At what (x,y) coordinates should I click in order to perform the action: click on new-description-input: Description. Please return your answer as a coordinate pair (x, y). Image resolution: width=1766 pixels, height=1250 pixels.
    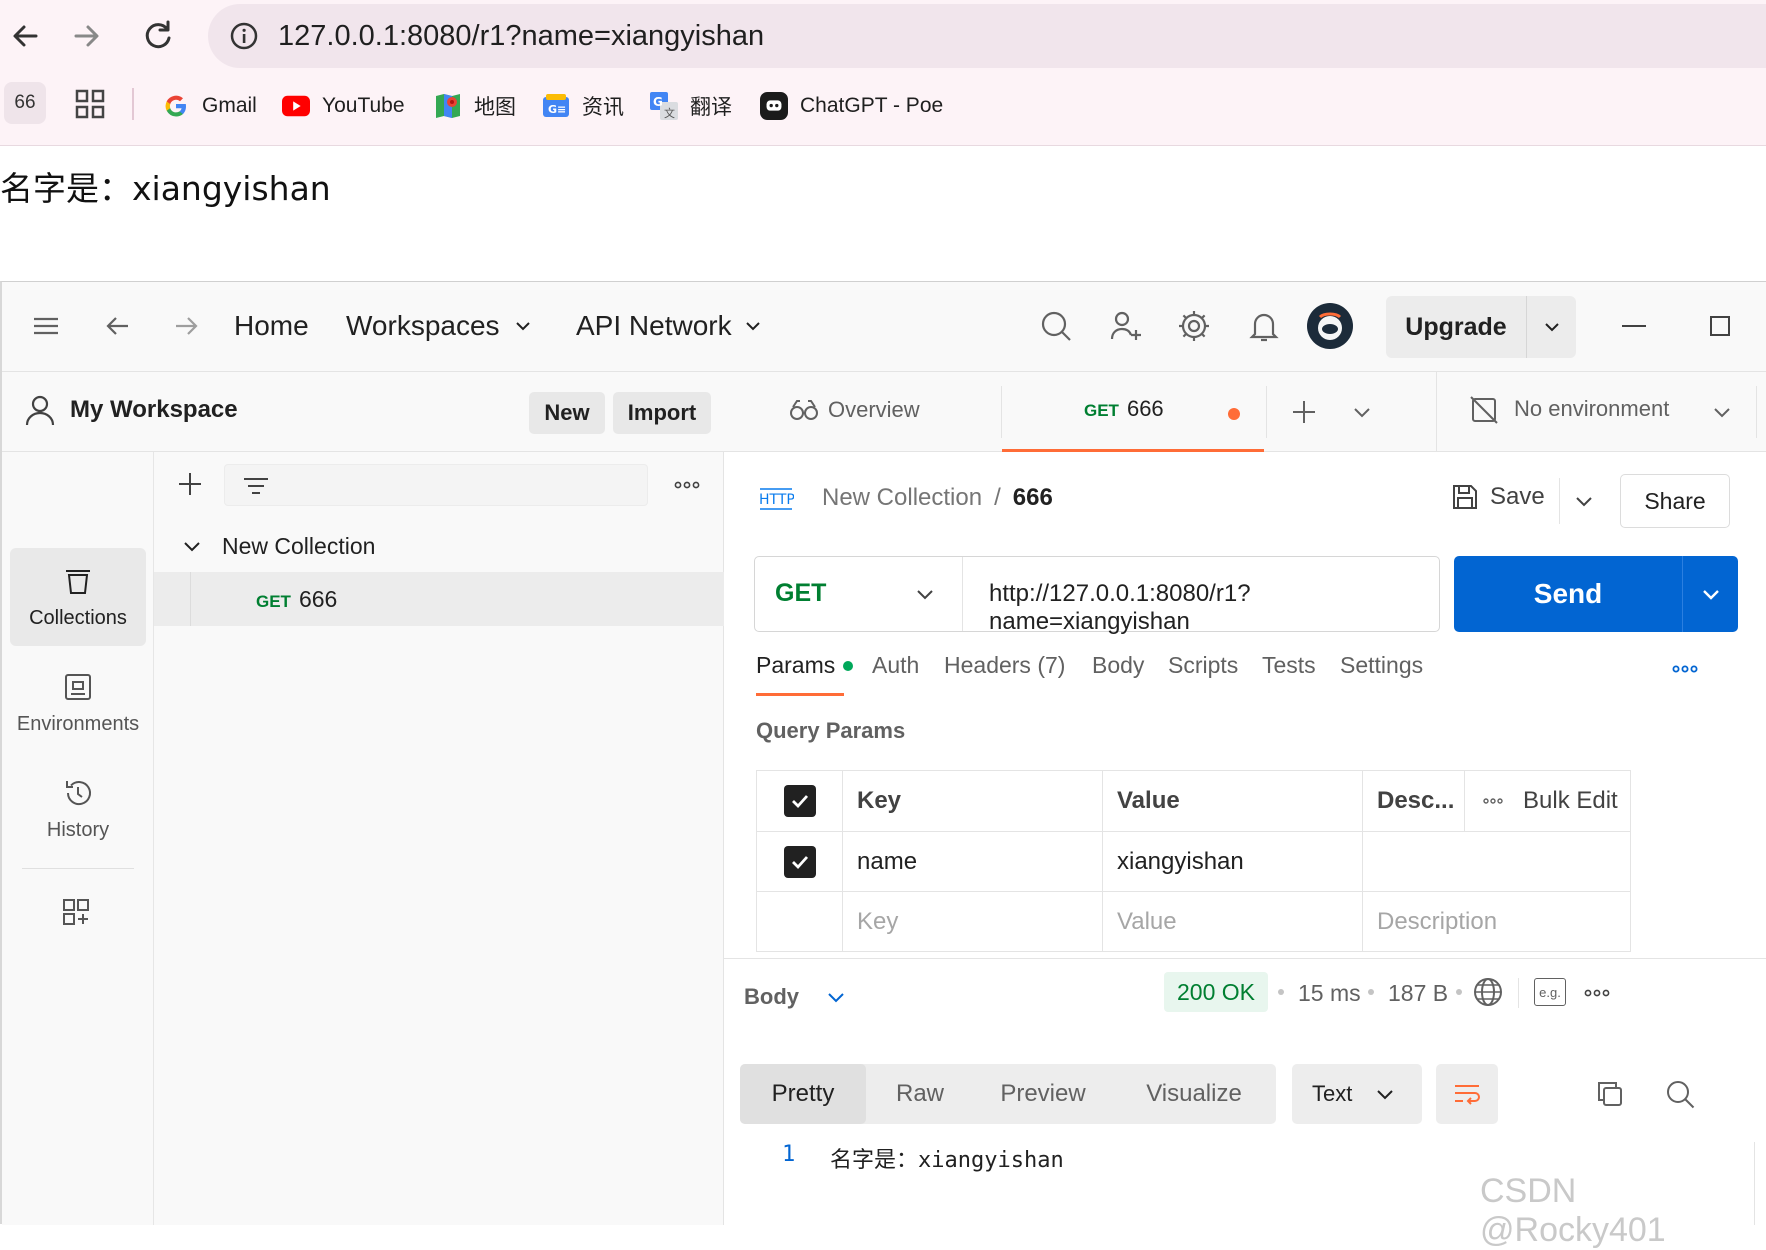
    Looking at the image, I should click on (1496, 921).